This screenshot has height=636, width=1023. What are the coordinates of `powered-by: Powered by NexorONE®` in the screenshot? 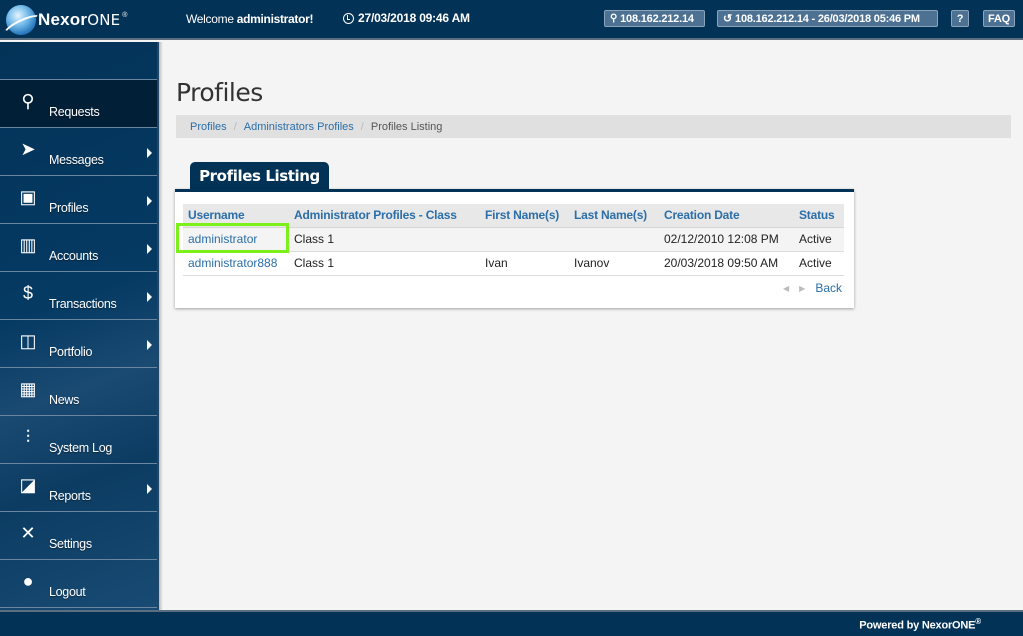 It's located at (920, 624).